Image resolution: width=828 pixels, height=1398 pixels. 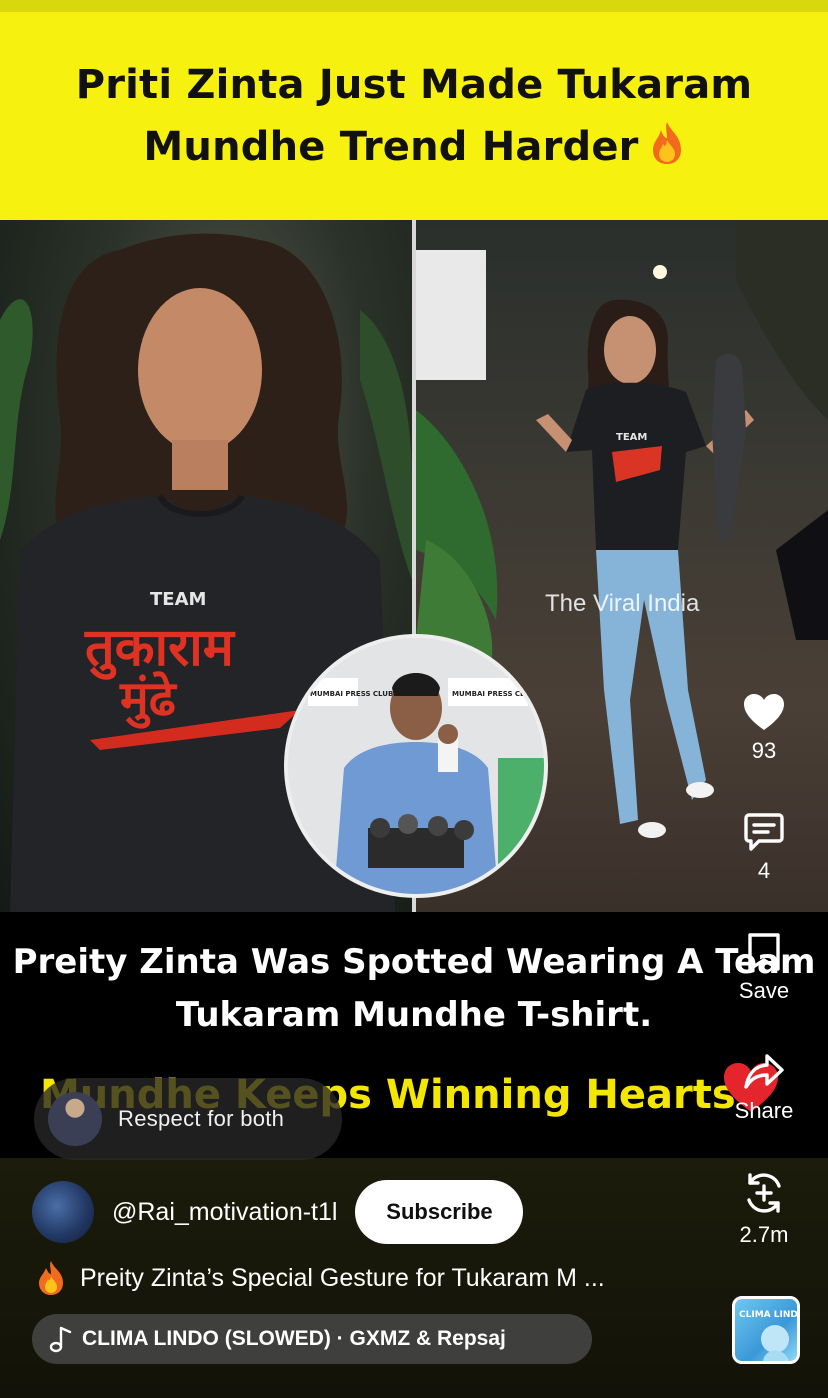 I want to click on music-pill: CLIMA LINDO (SLOWED) · GXMZ & Repsaj, so click(x=312, y=1339).